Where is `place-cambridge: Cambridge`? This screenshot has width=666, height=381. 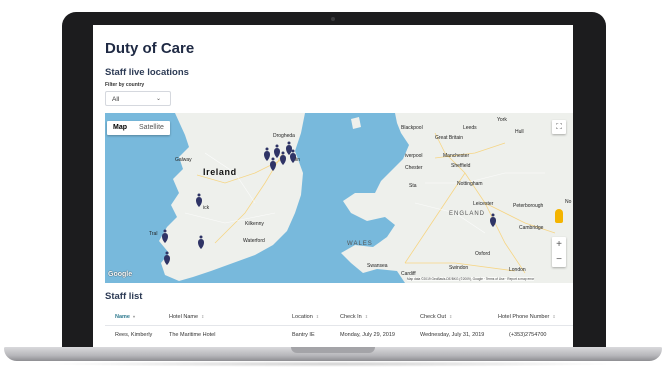 place-cambridge: Cambridge is located at coordinates (531, 228).